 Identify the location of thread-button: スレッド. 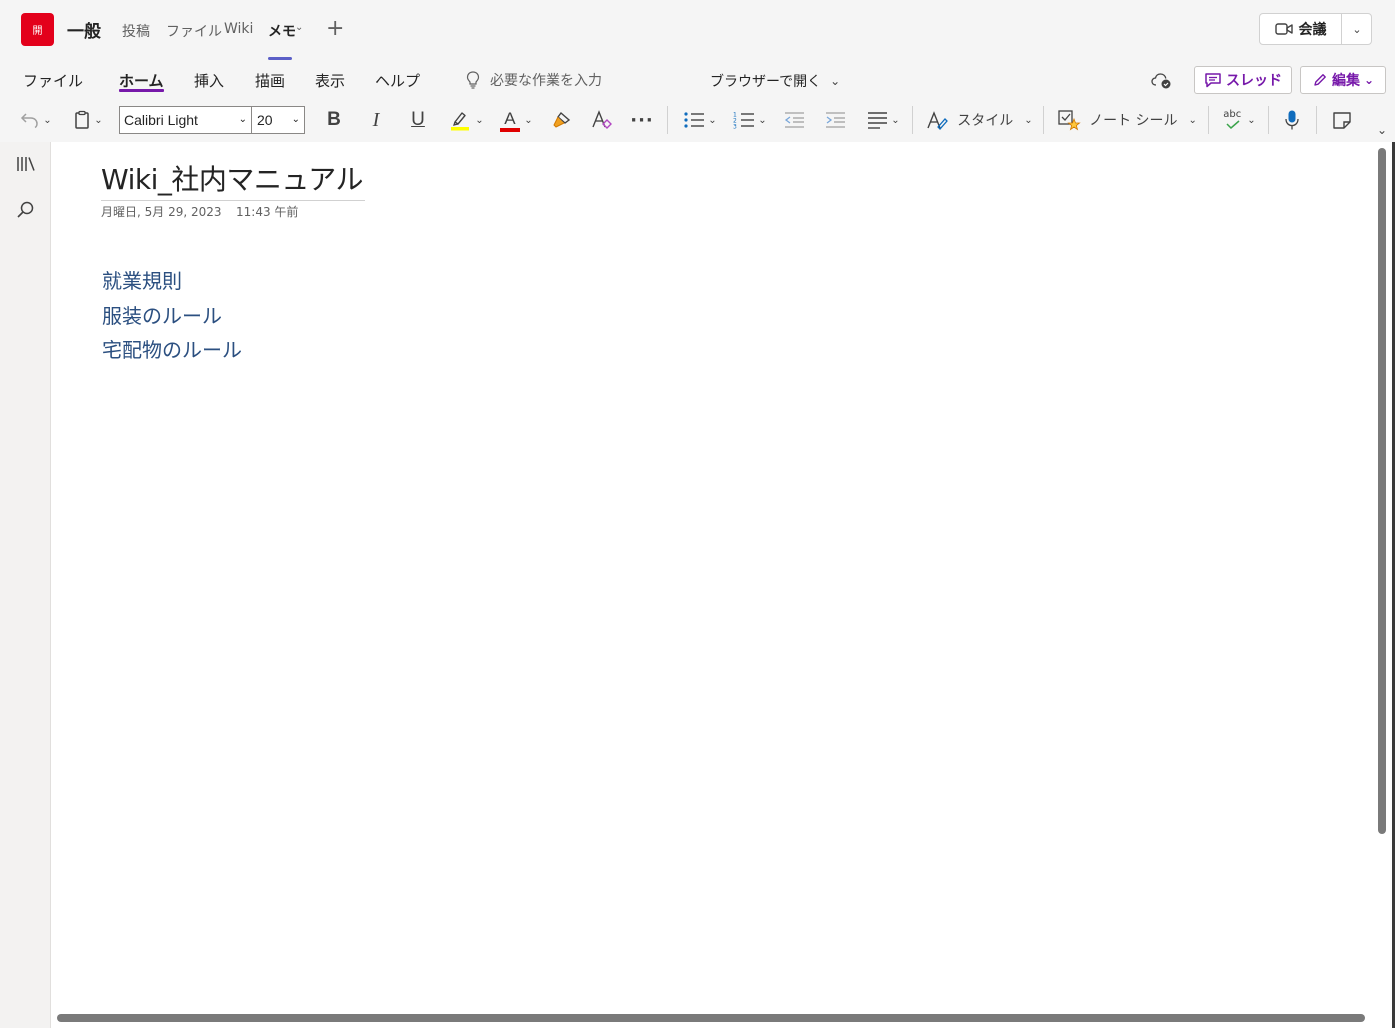
(1243, 80).